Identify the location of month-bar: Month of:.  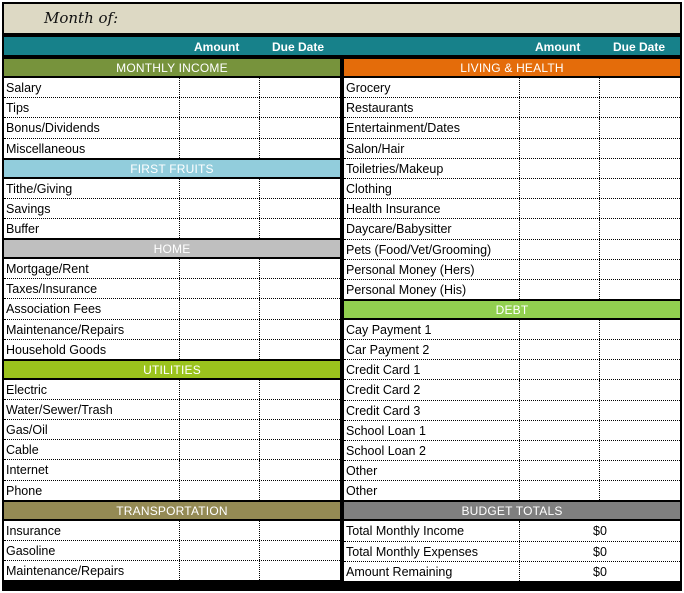
(342, 19).